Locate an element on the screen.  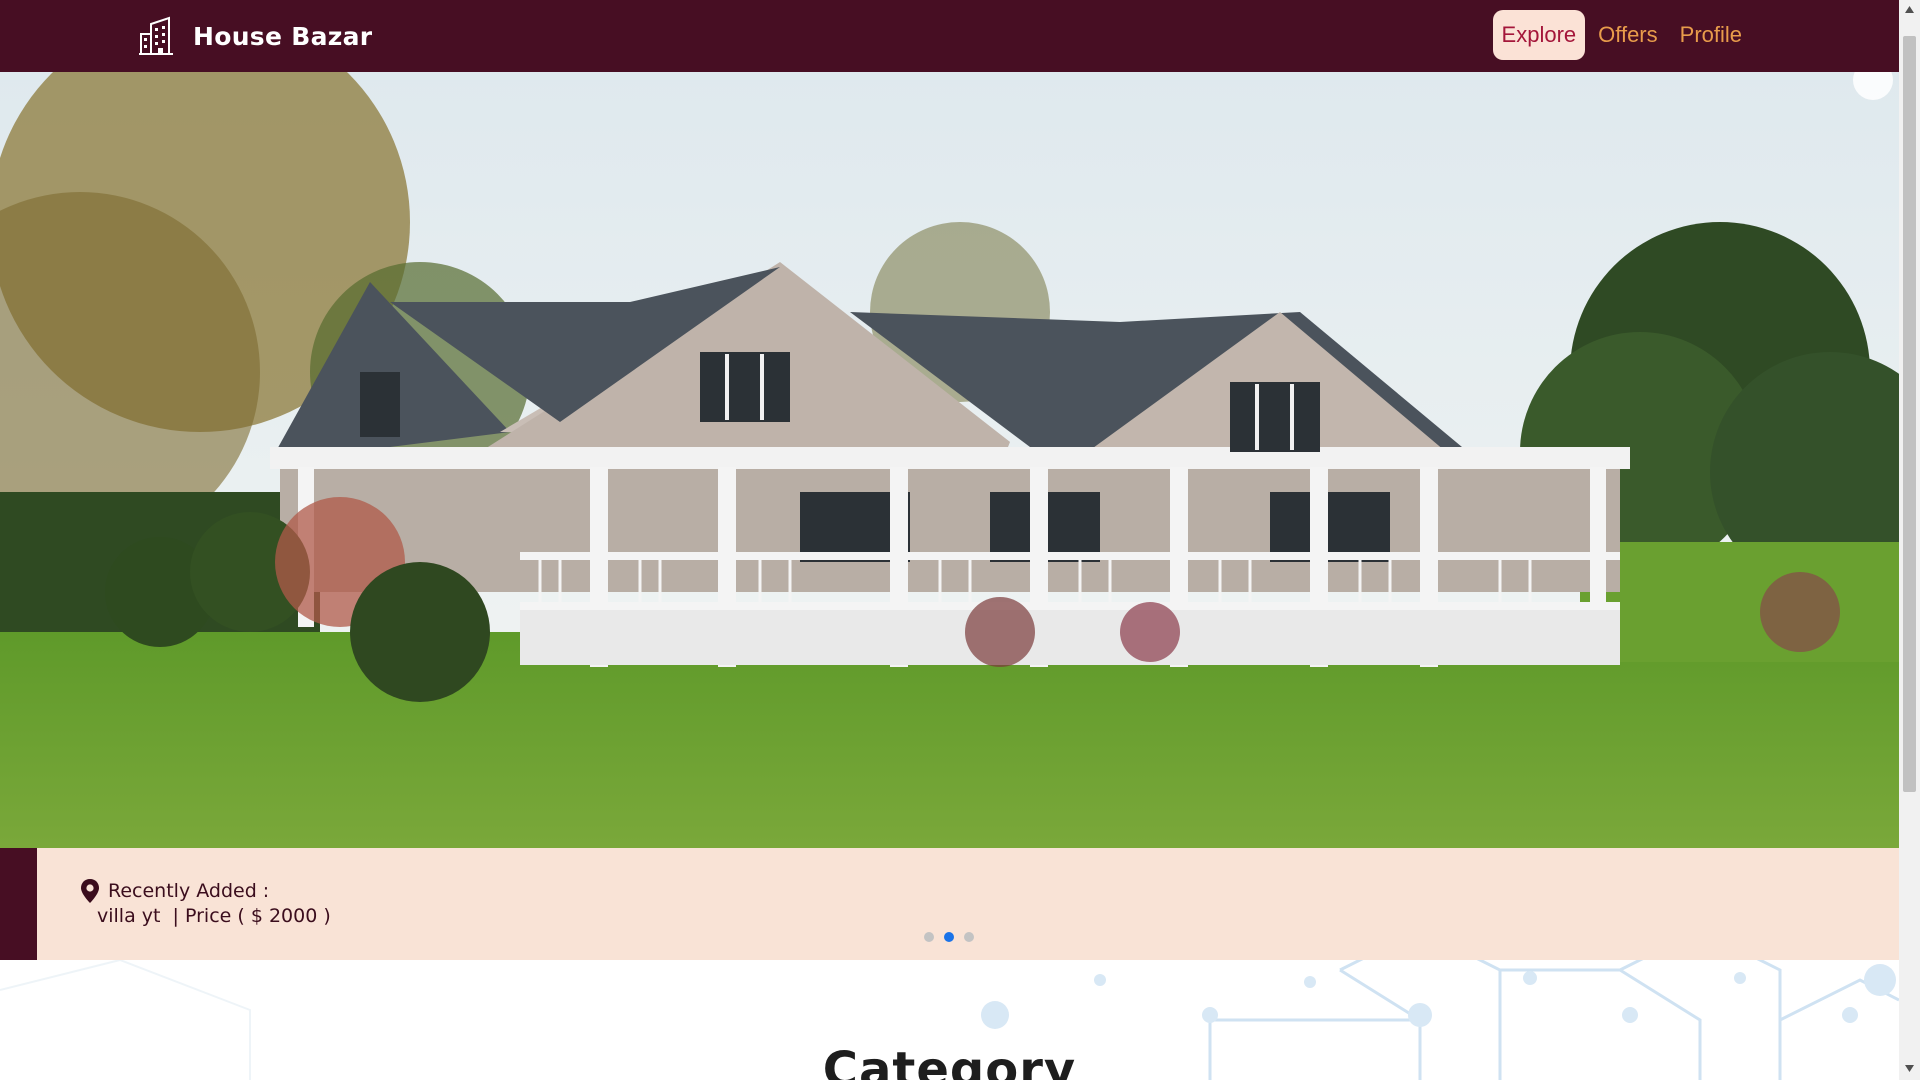
category-title: Category is located at coordinates (949, 1061).